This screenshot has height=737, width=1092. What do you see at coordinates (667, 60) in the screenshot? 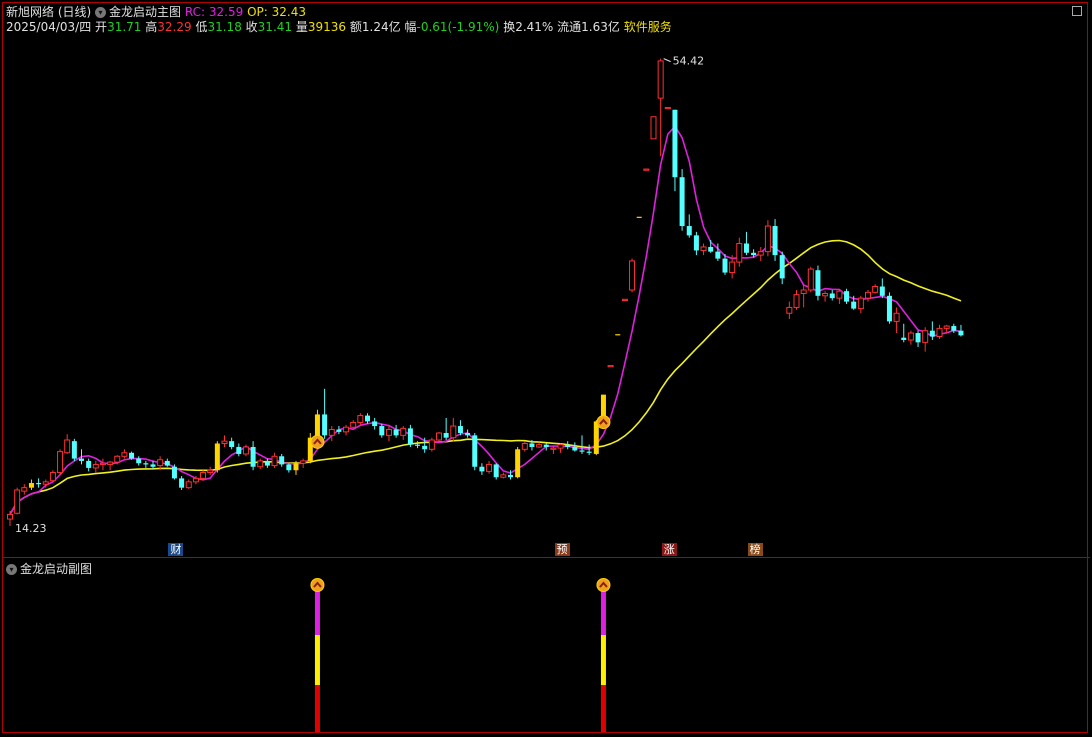
I see `max-price-pointer` at bounding box center [667, 60].